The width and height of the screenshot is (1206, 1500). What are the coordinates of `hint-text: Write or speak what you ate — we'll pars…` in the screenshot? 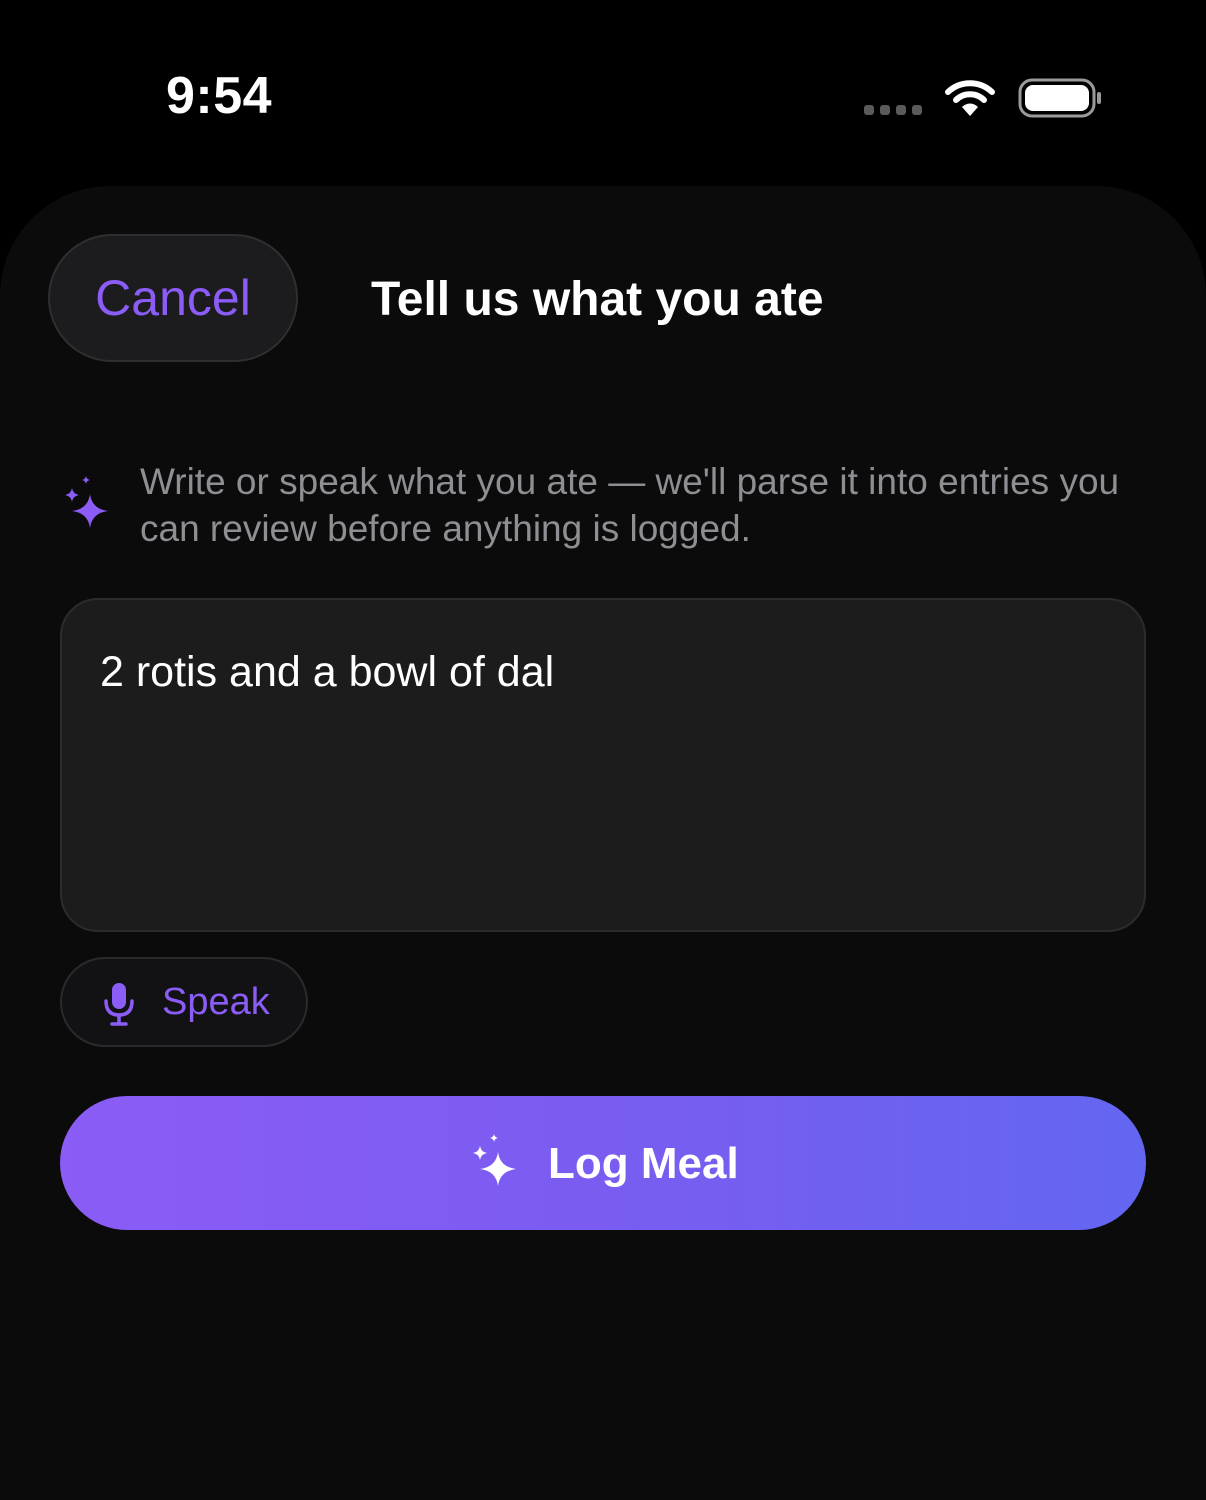 It's located at (630, 505).